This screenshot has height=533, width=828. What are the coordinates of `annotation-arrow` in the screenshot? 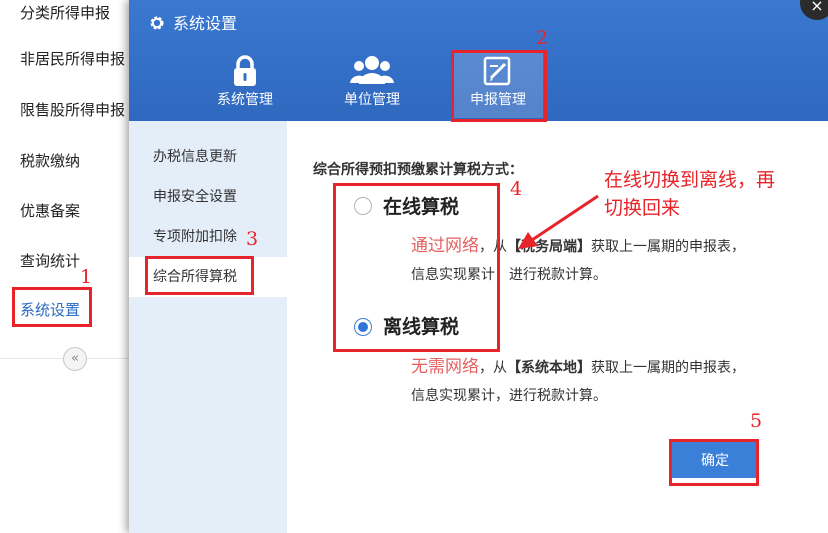 It's located at (558, 221).